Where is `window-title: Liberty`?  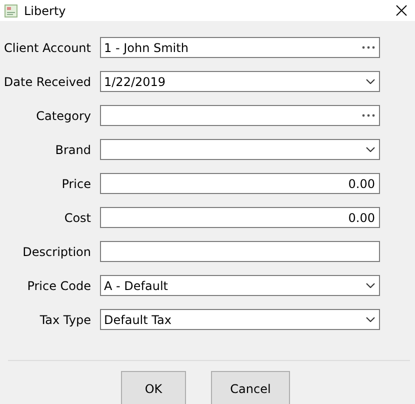 window-title: Liberty is located at coordinates (45, 11).